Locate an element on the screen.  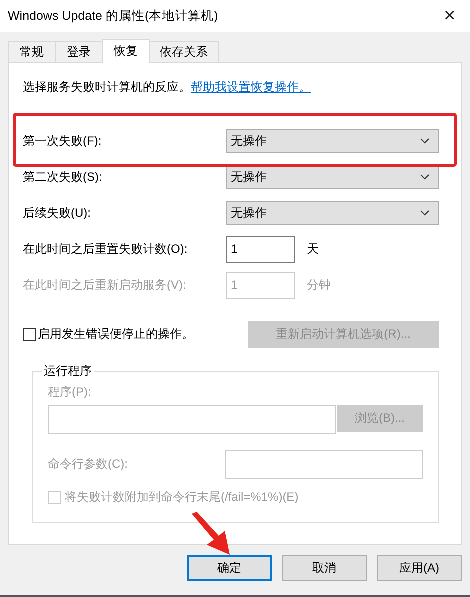
close-button: × is located at coordinates (450, 16).